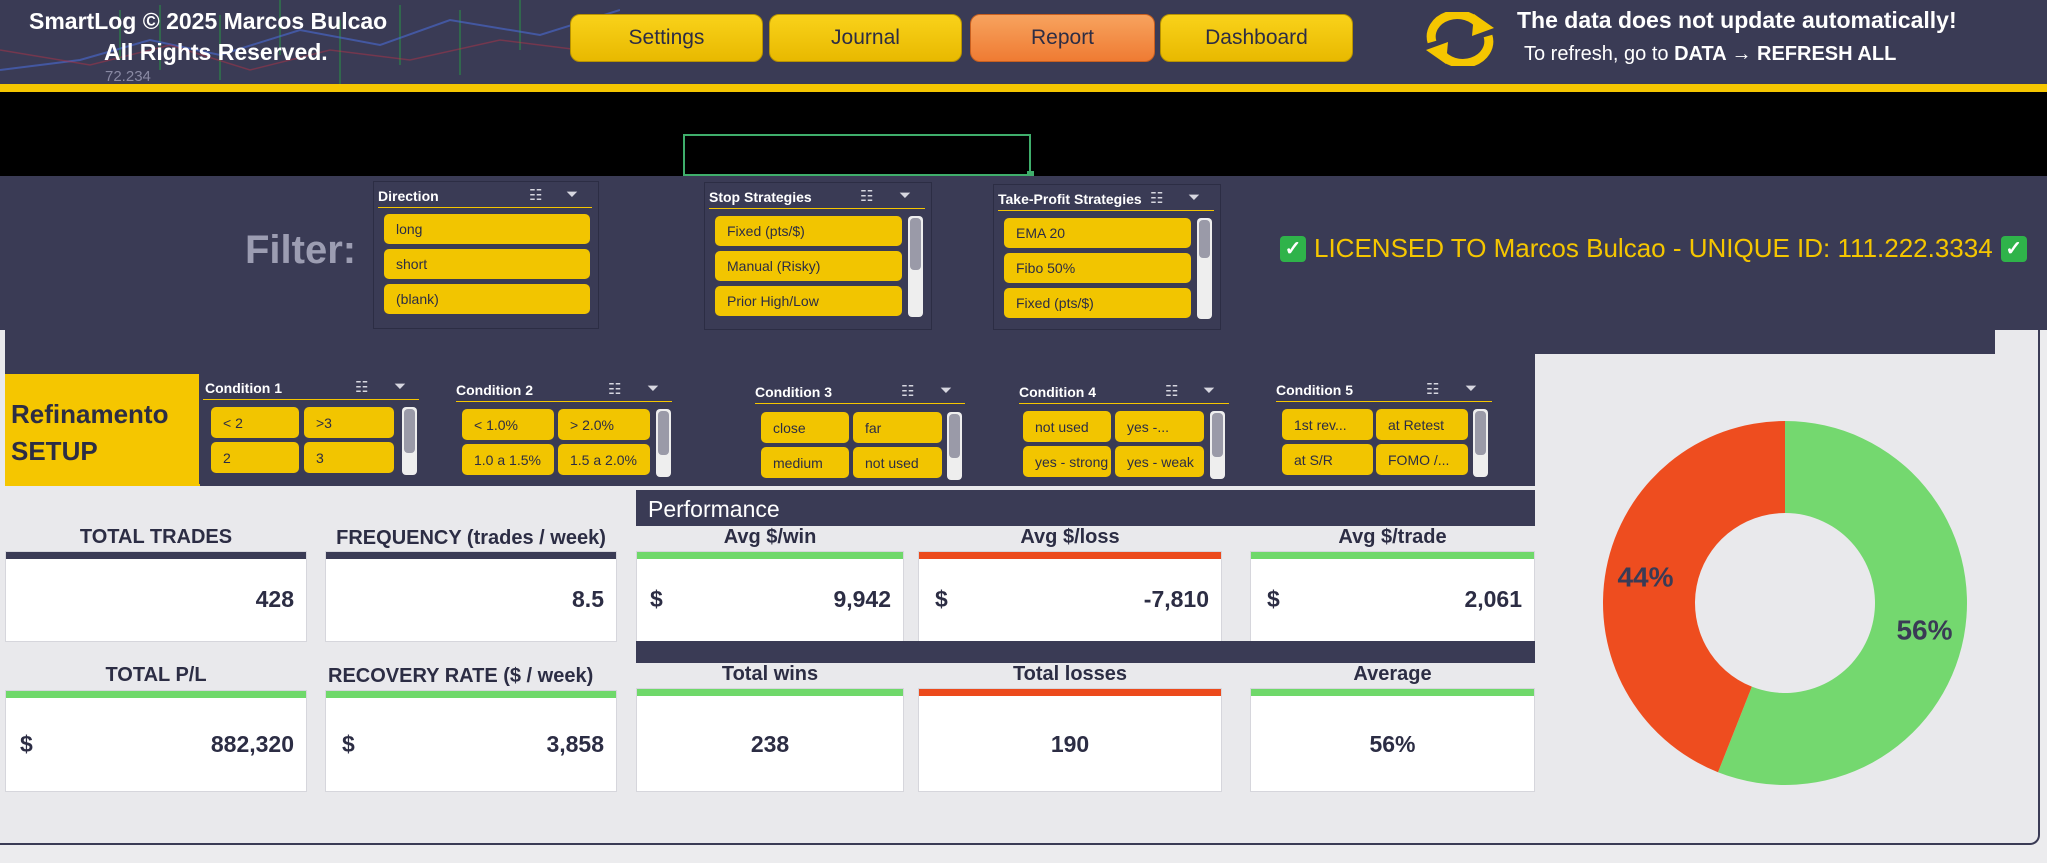  What do you see at coordinates (1327, 459) in the screenshot?
I see `slicer-item: at S/R` at bounding box center [1327, 459].